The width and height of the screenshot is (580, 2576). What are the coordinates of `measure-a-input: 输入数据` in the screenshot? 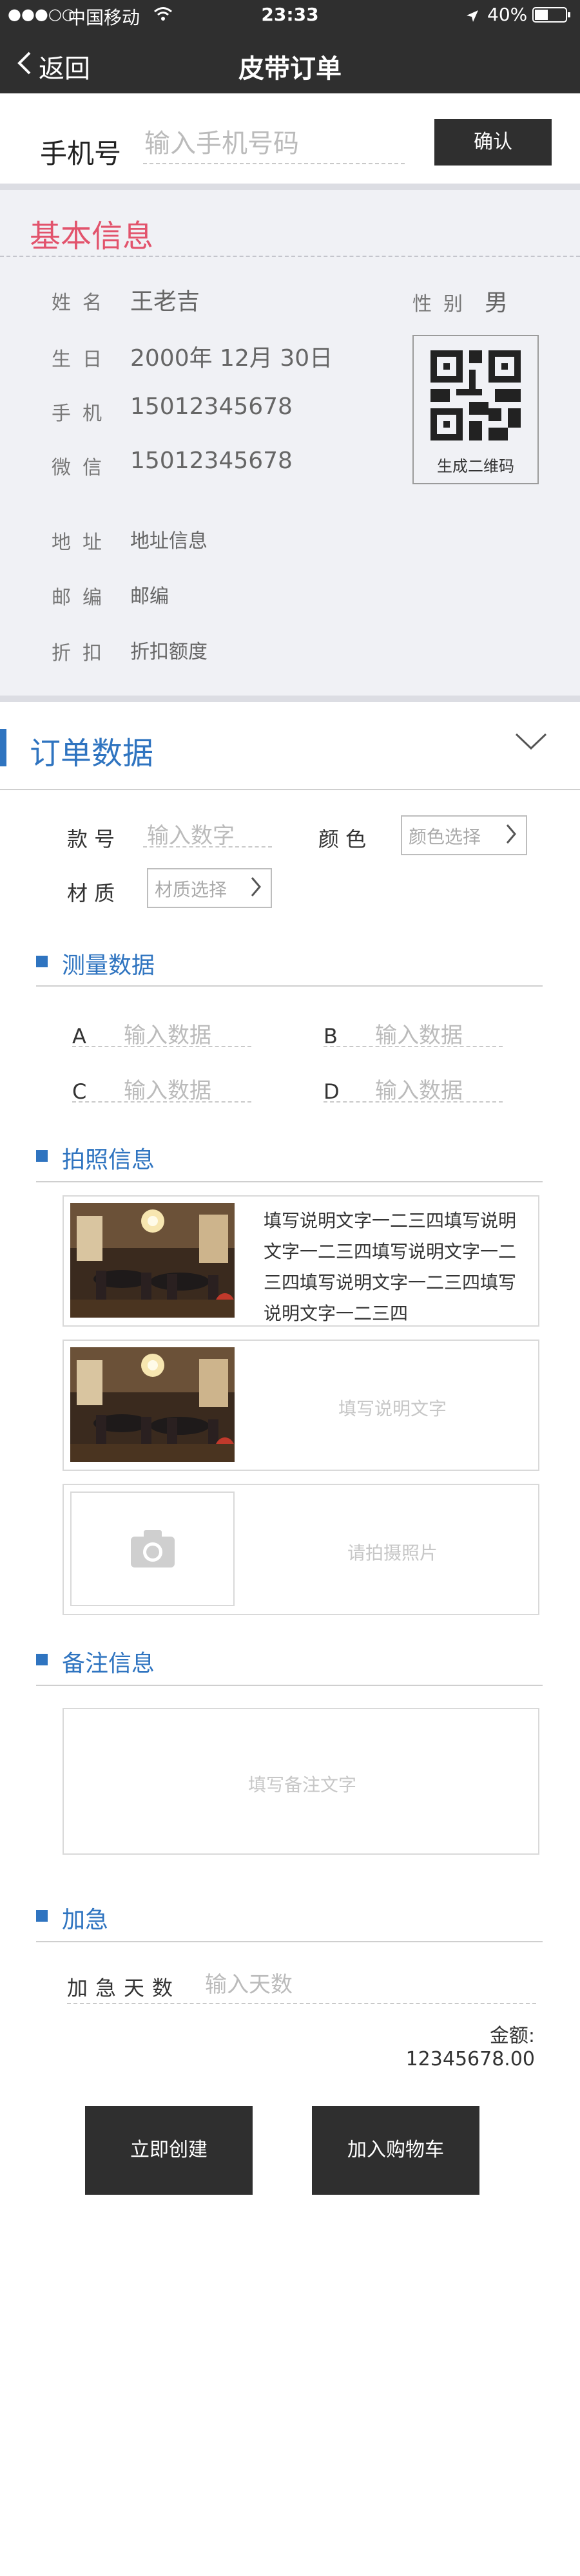 It's located at (167, 1033).